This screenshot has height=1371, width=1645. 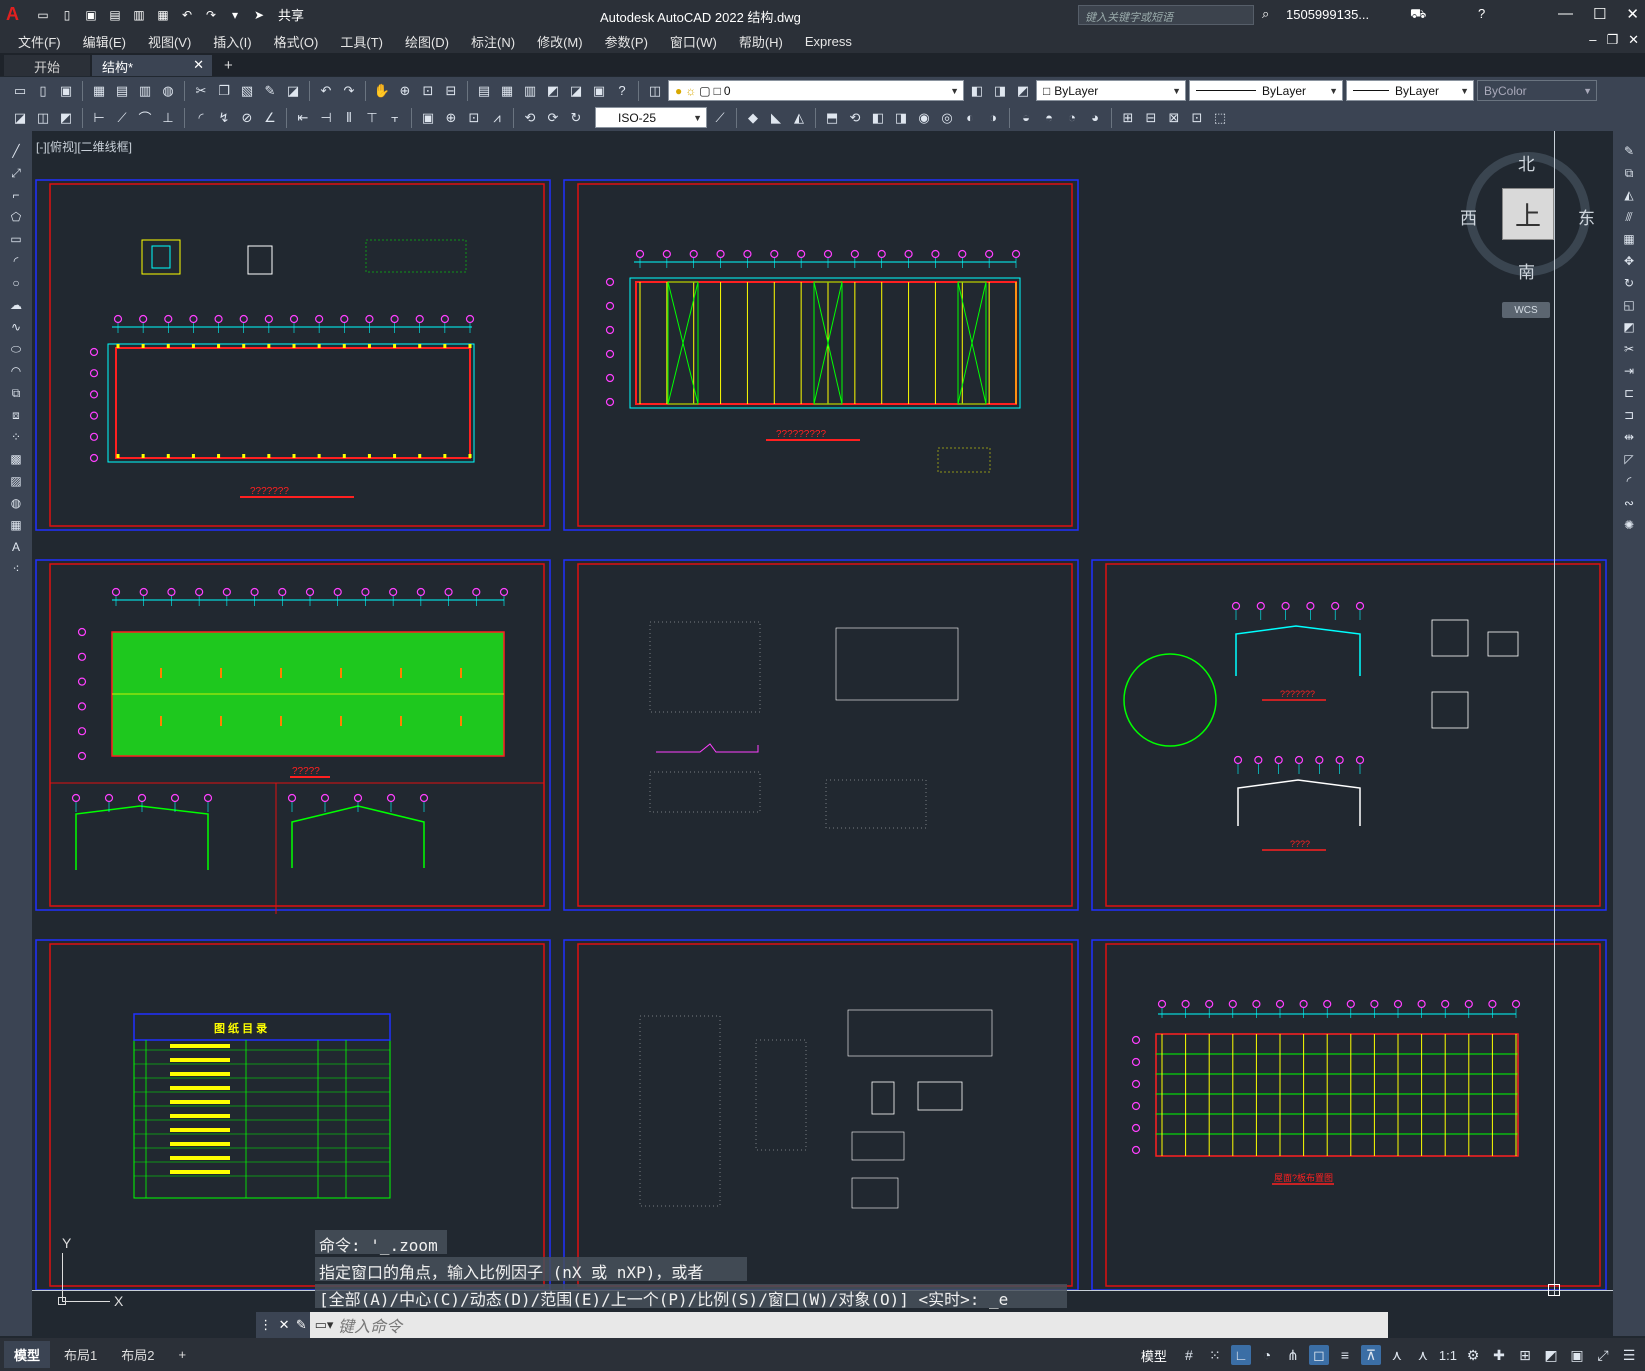 I want to click on ucs-x-axis, so click(x=86, y=1301).